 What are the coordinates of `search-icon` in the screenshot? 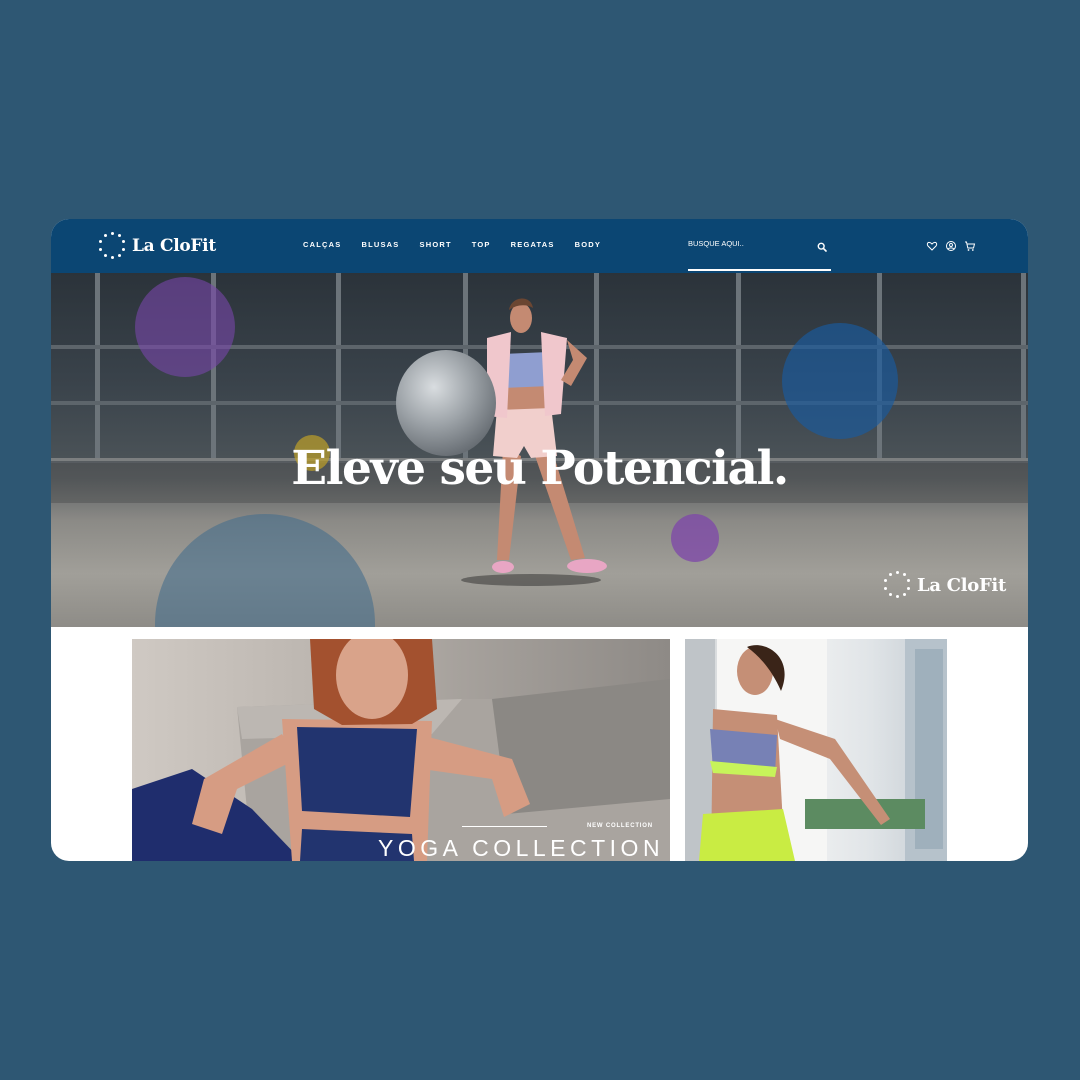 It's located at (822, 247).